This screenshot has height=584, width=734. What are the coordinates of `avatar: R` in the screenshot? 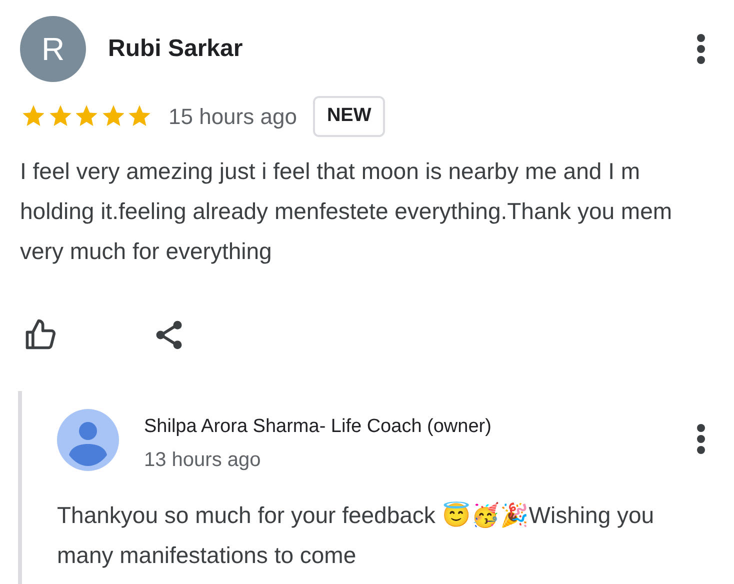 It's located at (53, 49).